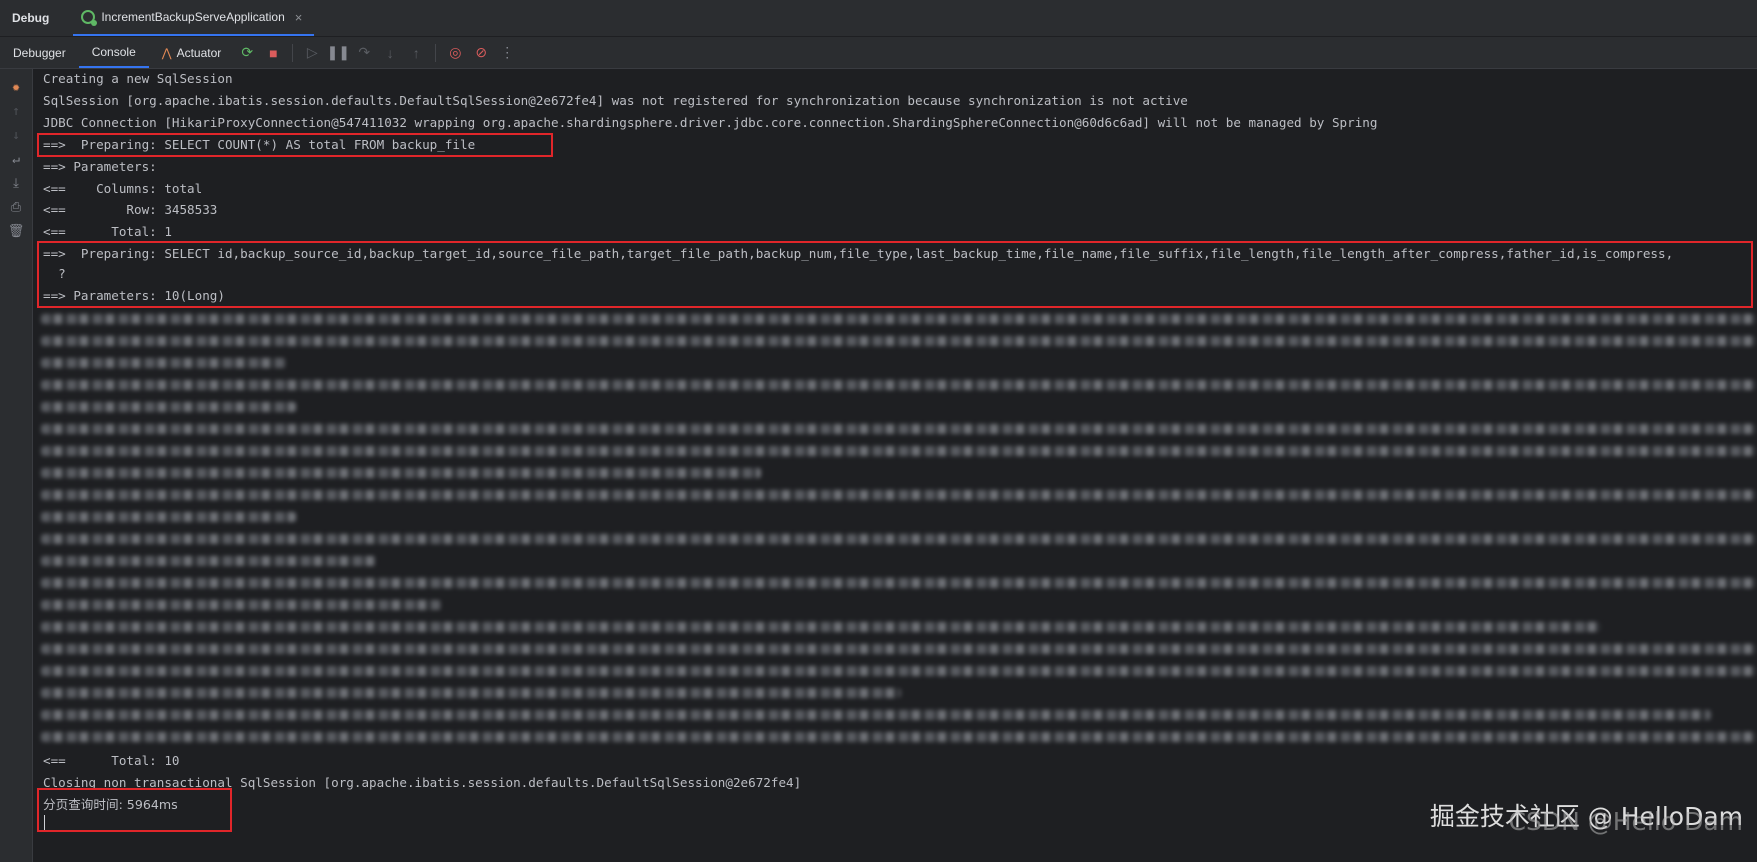 Image resolution: width=1757 pixels, height=862 pixels. What do you see at coordinates (104, 166) in the screenshot?
I see `console-line: ==> Parameters:` at bounding box center [104, 166].